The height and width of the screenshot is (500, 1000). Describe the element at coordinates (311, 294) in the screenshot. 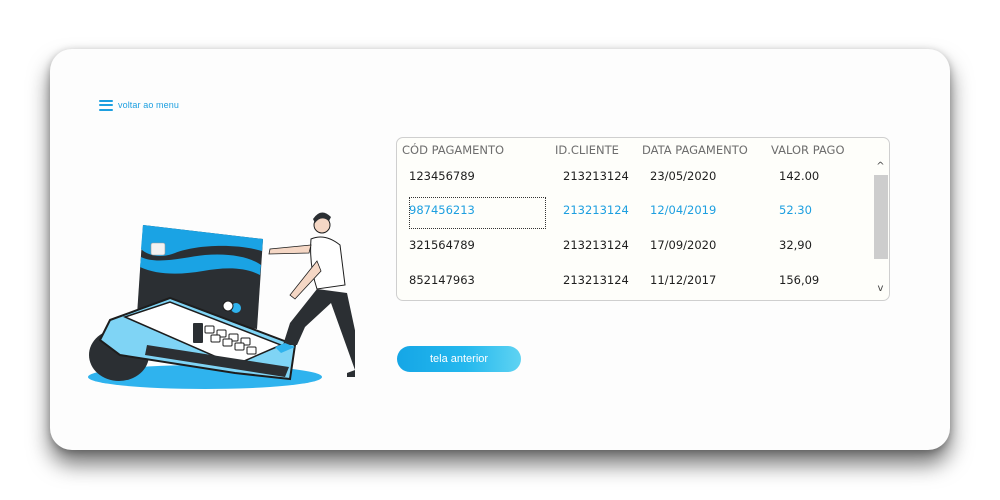

I see `person-pushing-card-graphic` at that location.